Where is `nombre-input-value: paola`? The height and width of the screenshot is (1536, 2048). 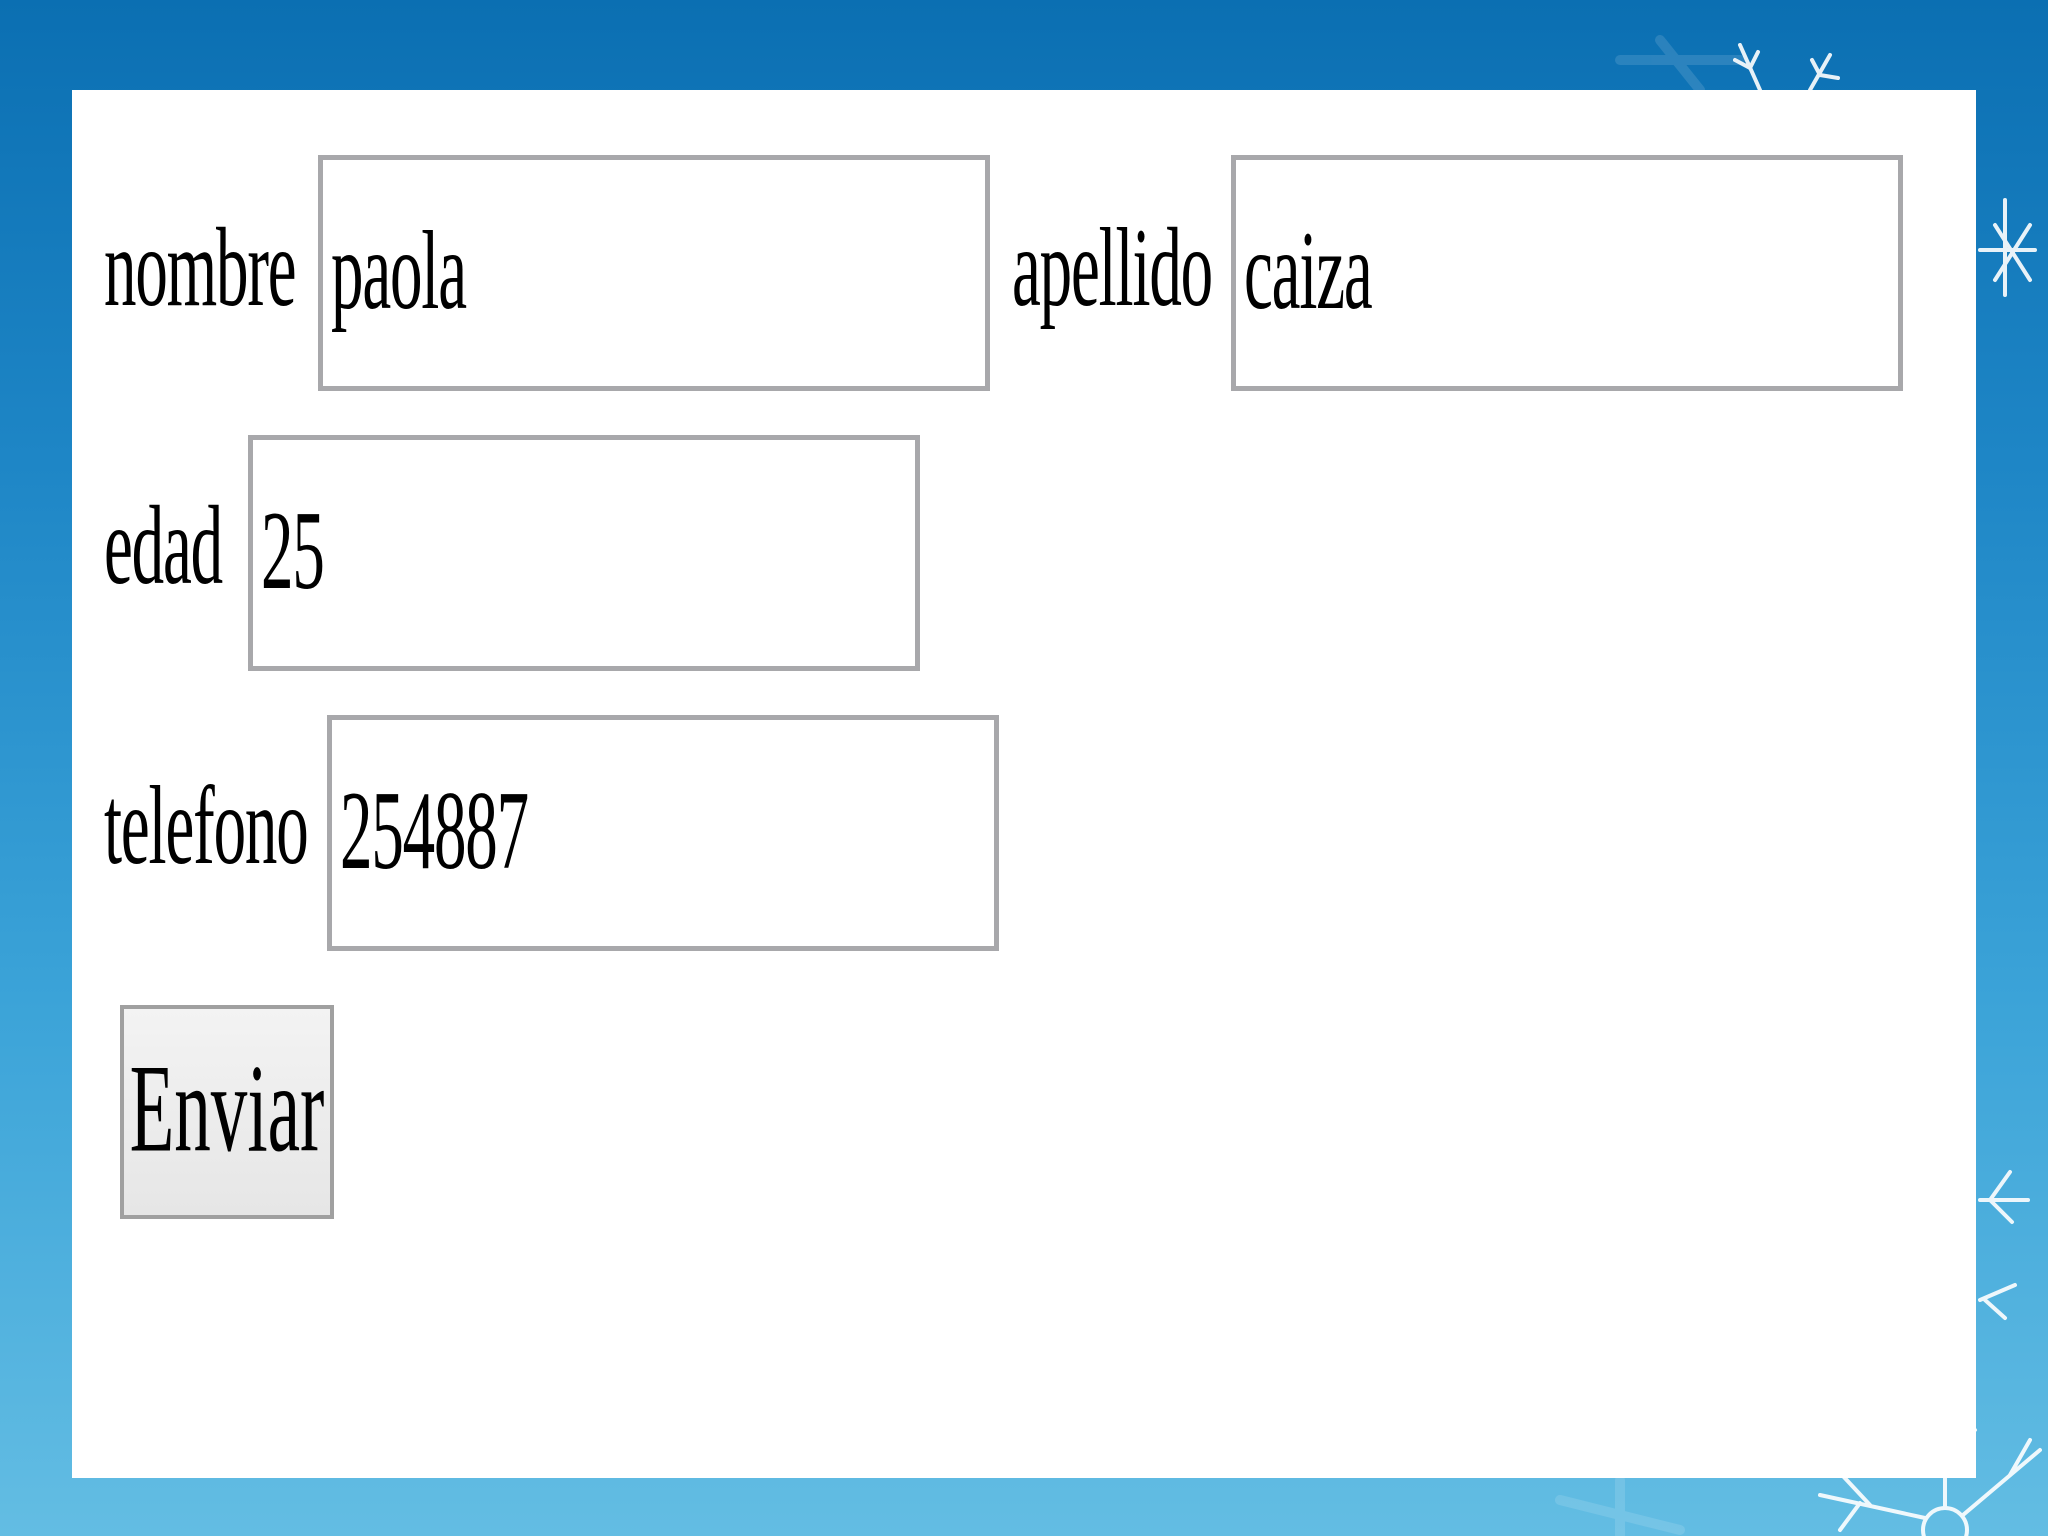
nombre-input-value: paola is located at coordinates (399, 270).